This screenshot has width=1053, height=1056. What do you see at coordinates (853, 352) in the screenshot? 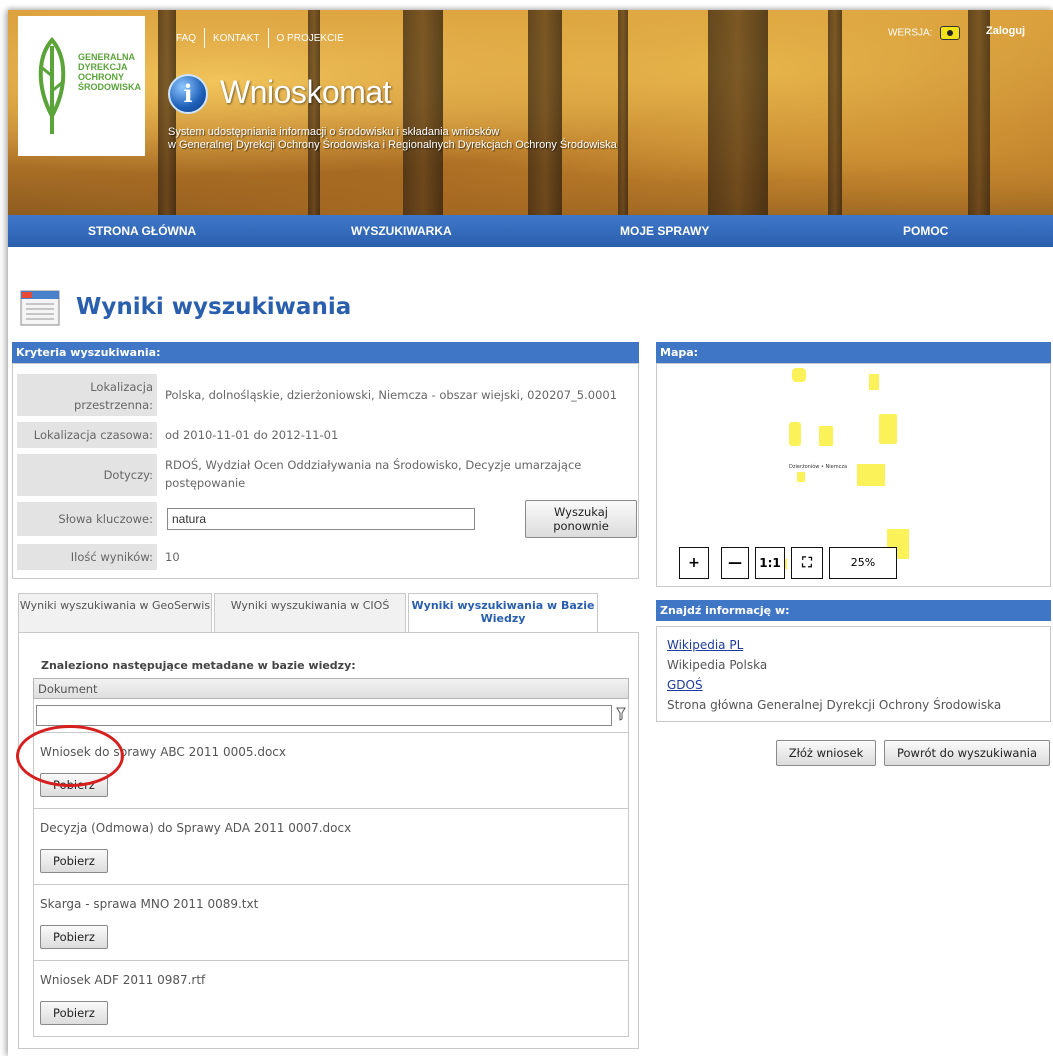
I see `map-heading: Mapa:` at bounding box center [853, 352].